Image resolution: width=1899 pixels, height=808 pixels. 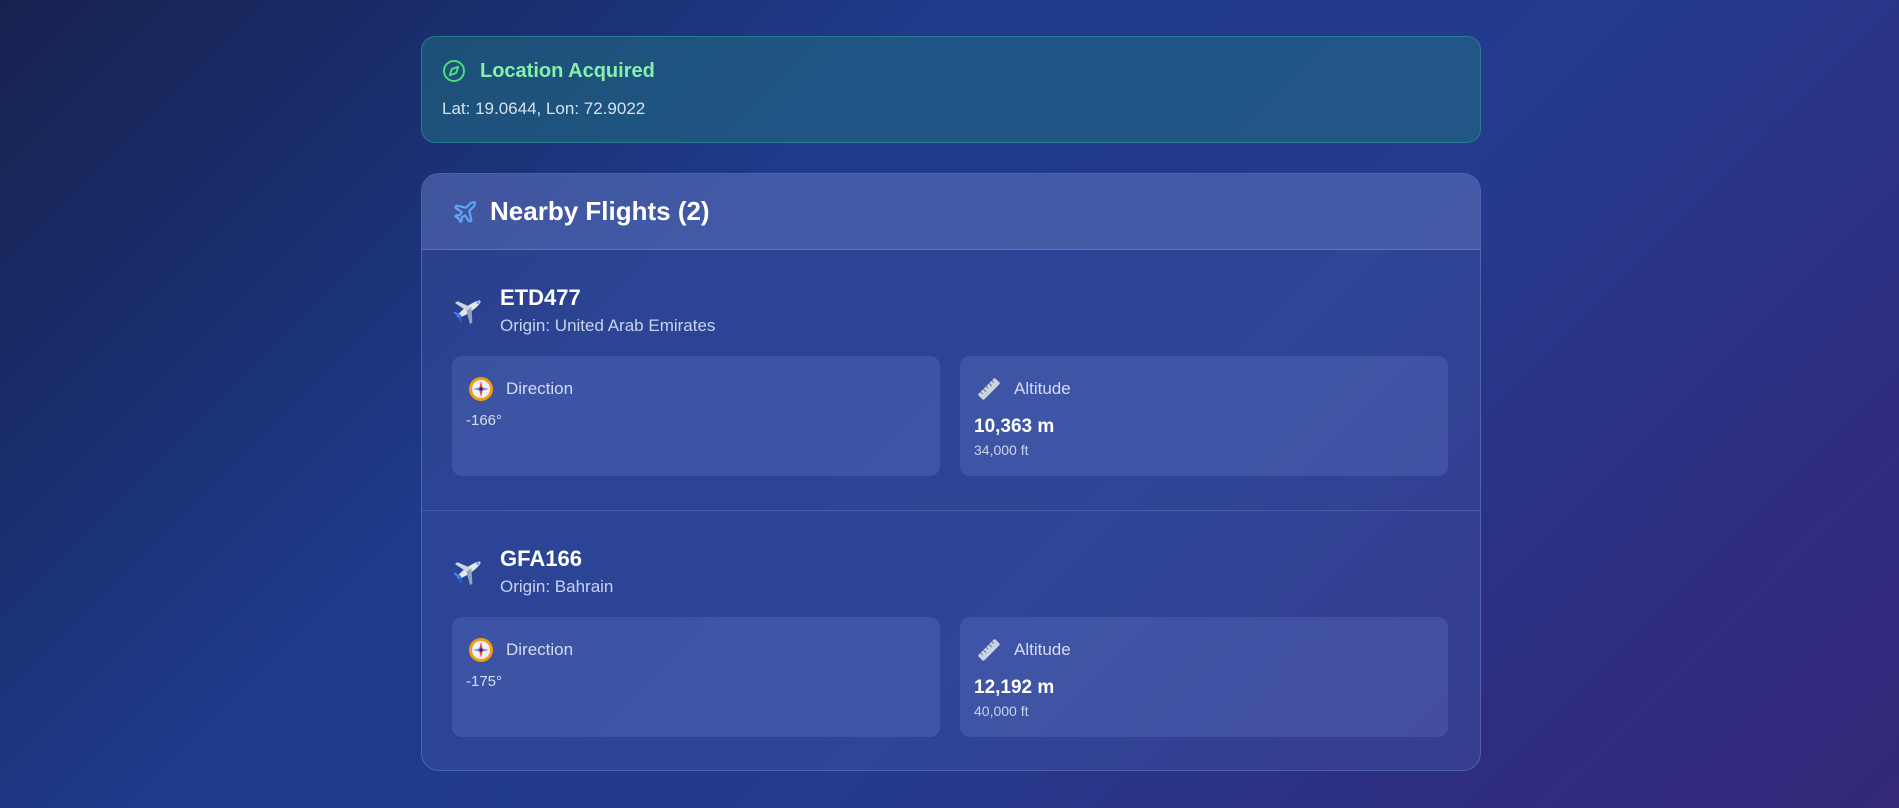 What do you see at coordinates (1014, 687) in the screenshot?
I see `altitude-meters: 12,192 m` at bounding box center [1014, 687].